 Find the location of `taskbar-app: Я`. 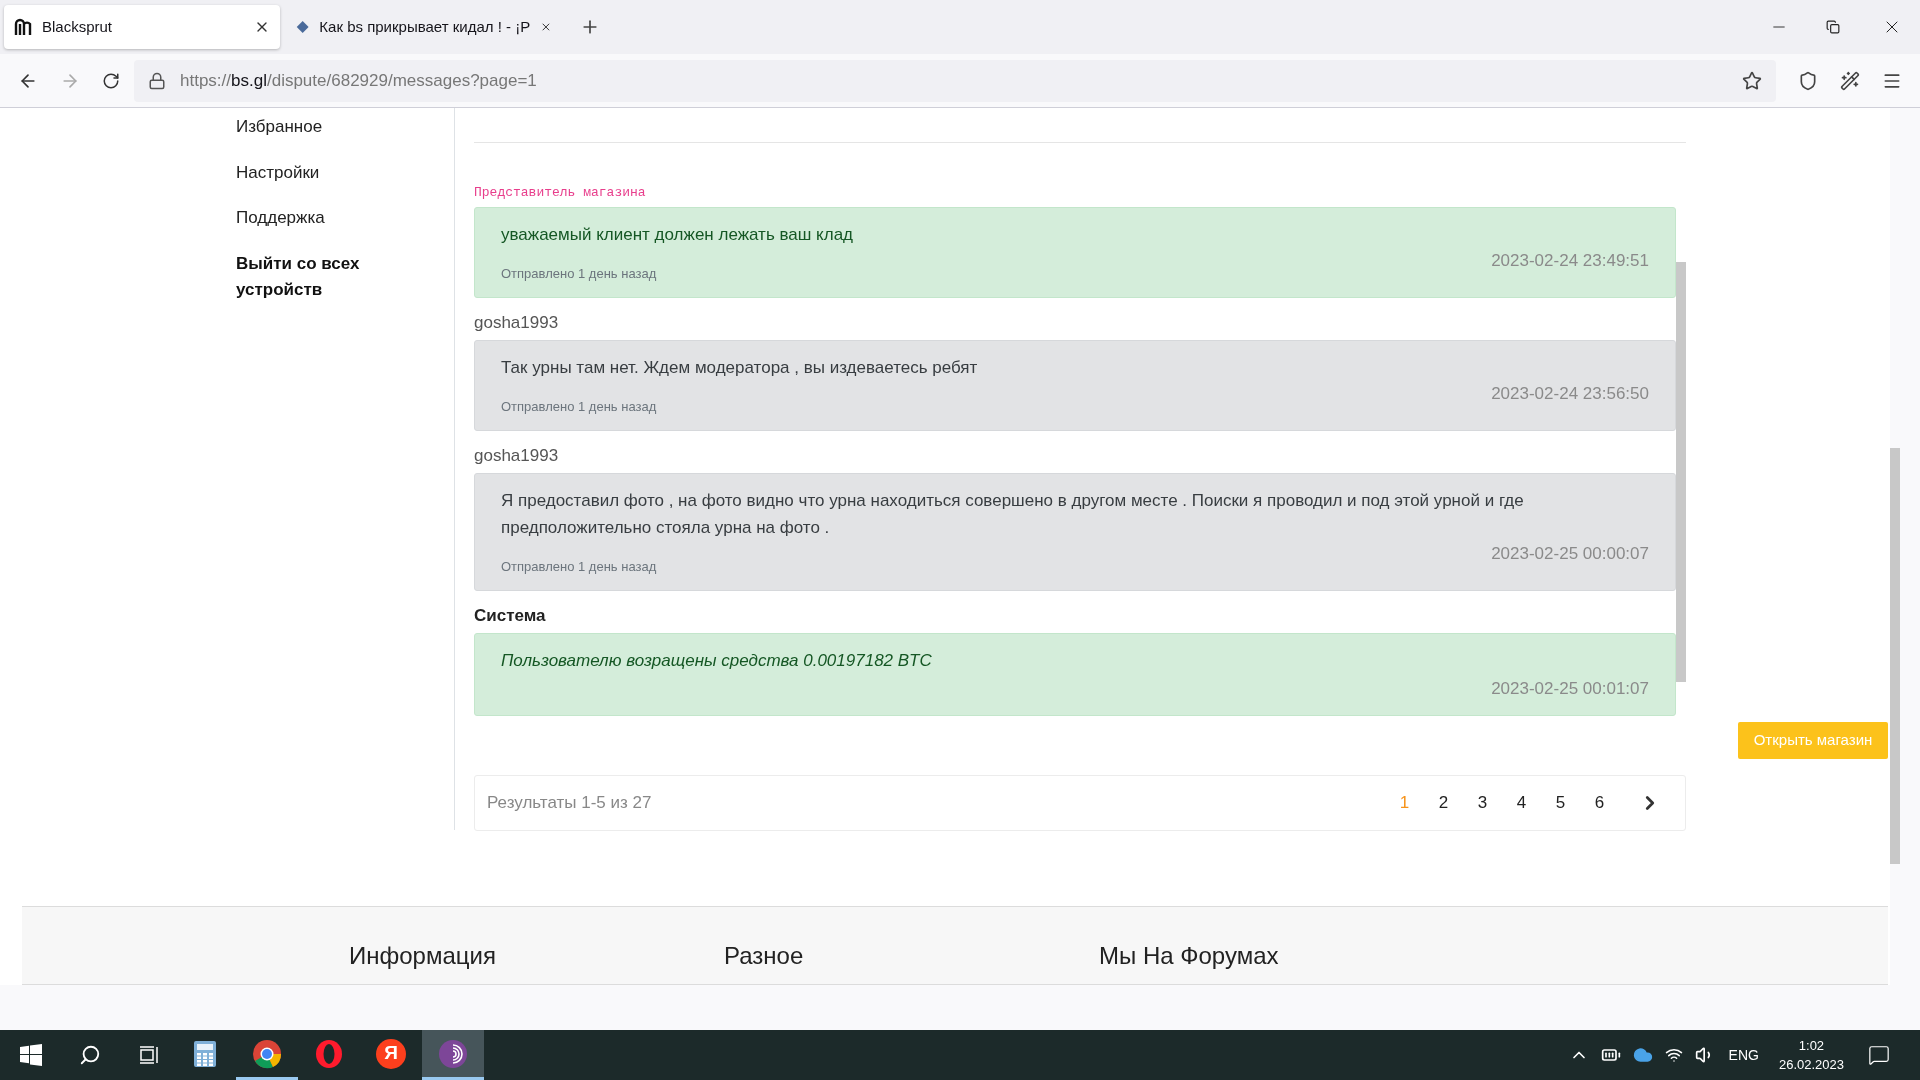

taskbar-app: Я is located at coordinates (391, 1055).